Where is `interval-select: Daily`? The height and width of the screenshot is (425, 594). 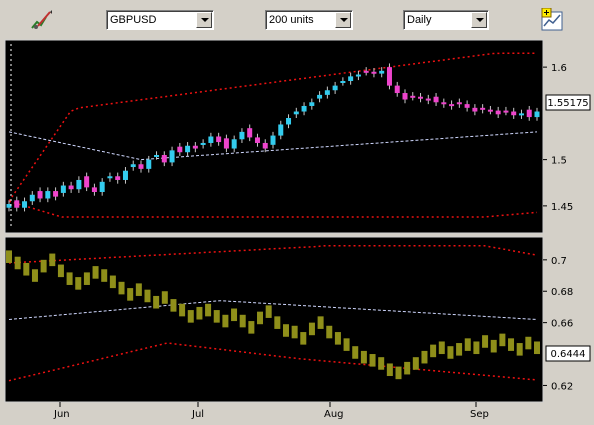
interval-select: Daily is located at coordinates (446, 20).